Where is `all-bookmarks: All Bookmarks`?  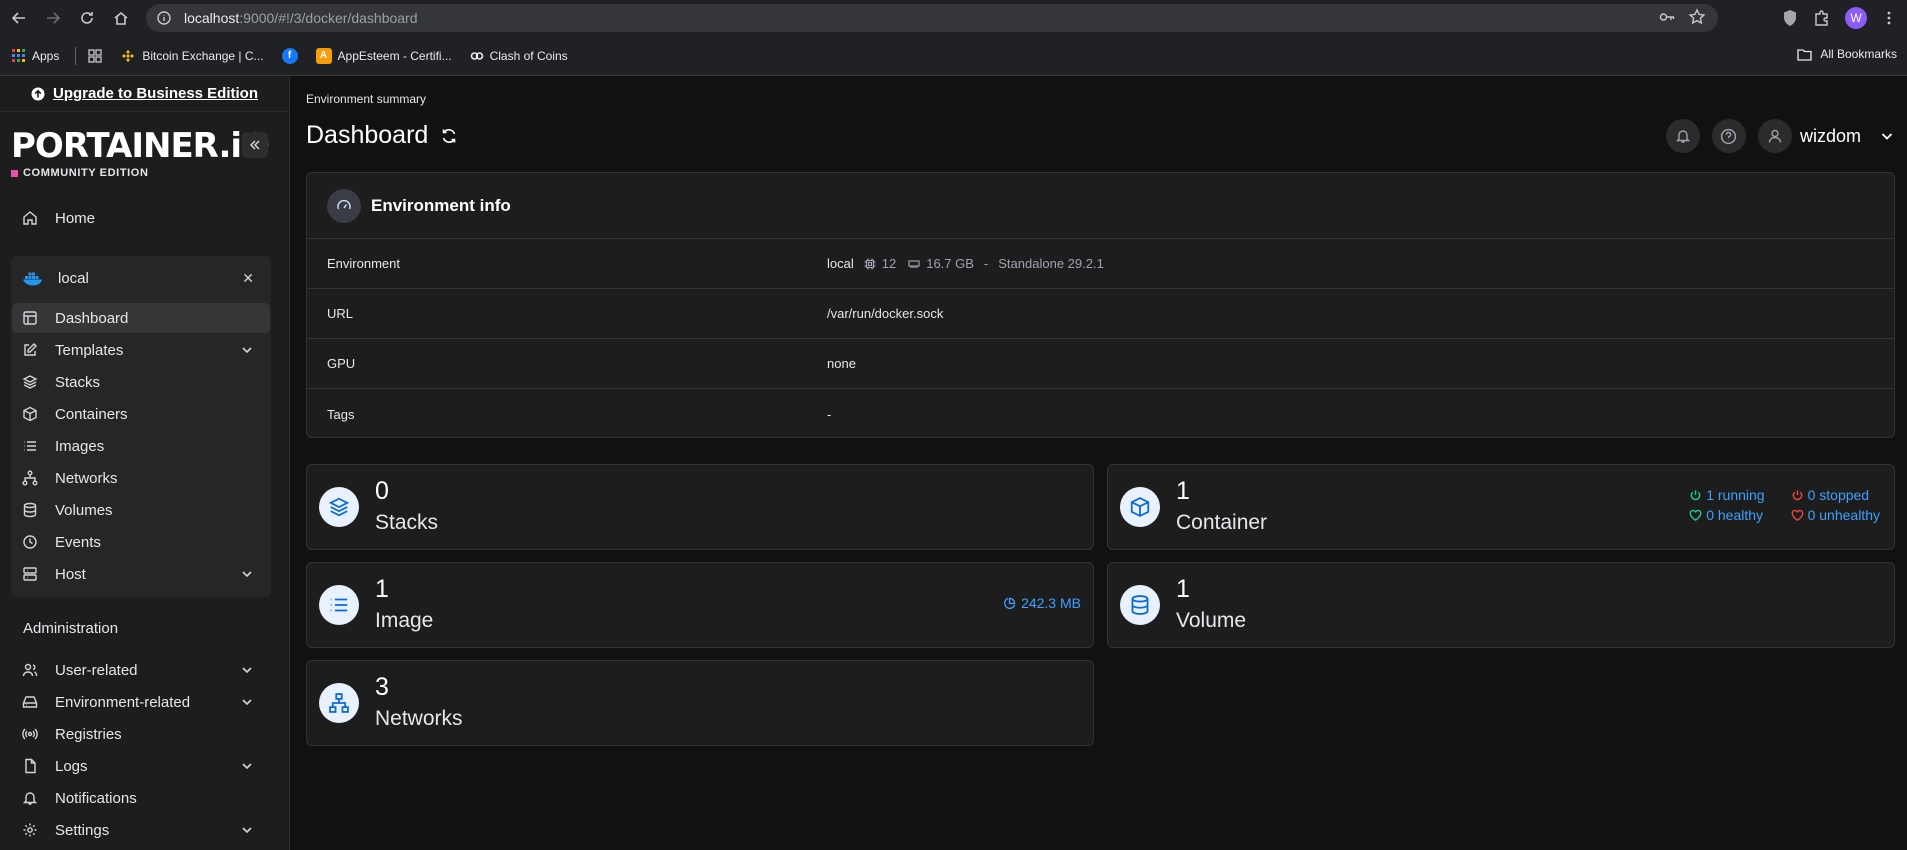 all-bookmarks: All Bookmarks is located at coordinates (1847, 54).